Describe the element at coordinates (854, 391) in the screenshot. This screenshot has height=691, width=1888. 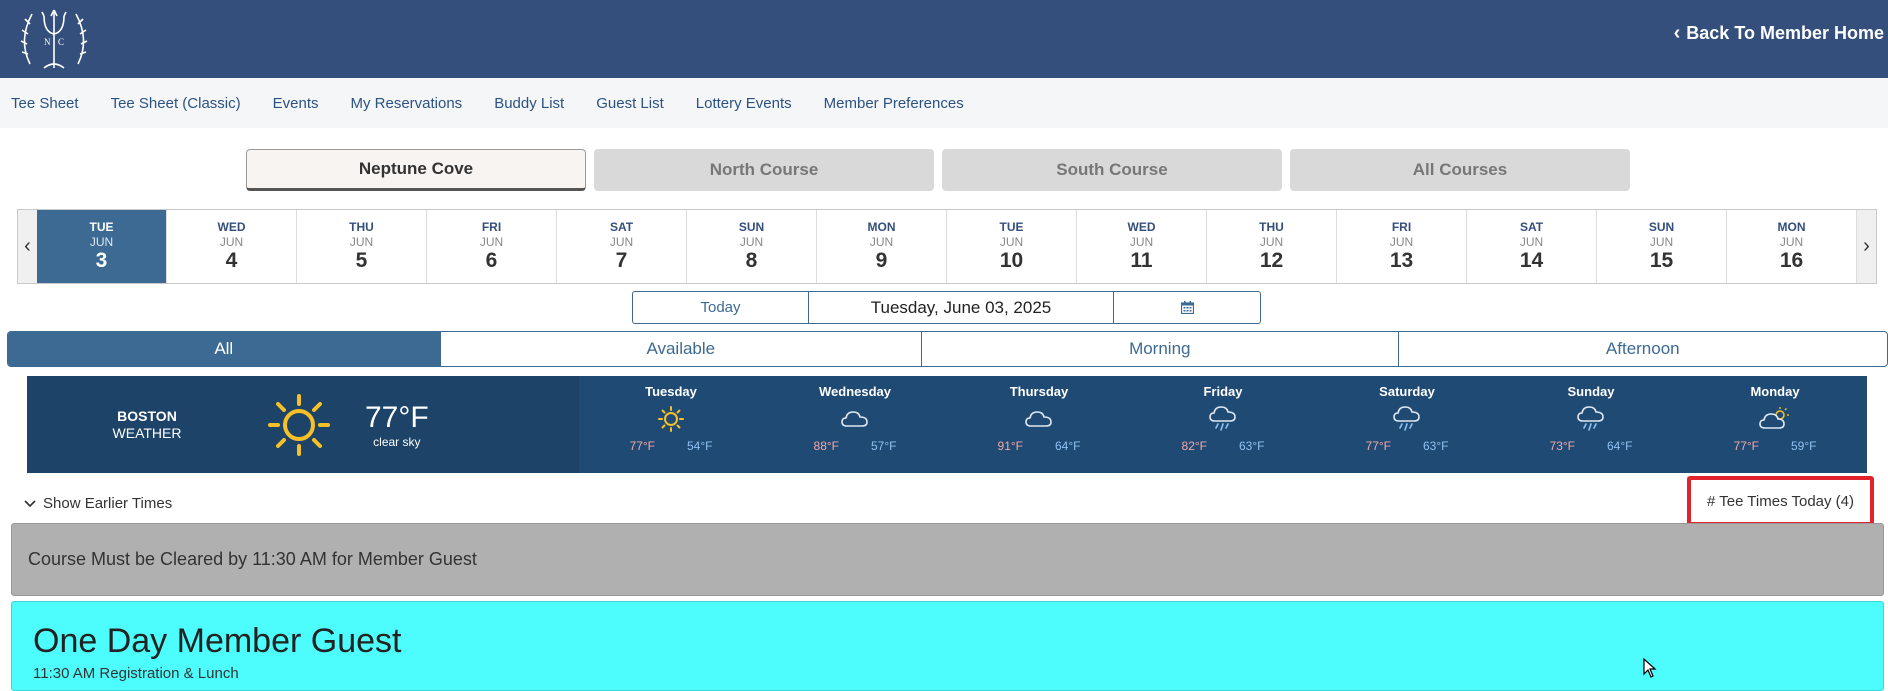
I see `forecast-day-name: Wednesday` at that location.